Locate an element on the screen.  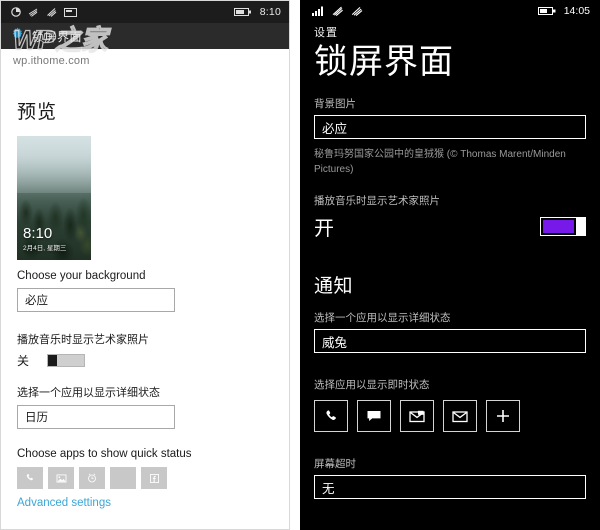
envelope-icon is located at coordinates (460, 416).